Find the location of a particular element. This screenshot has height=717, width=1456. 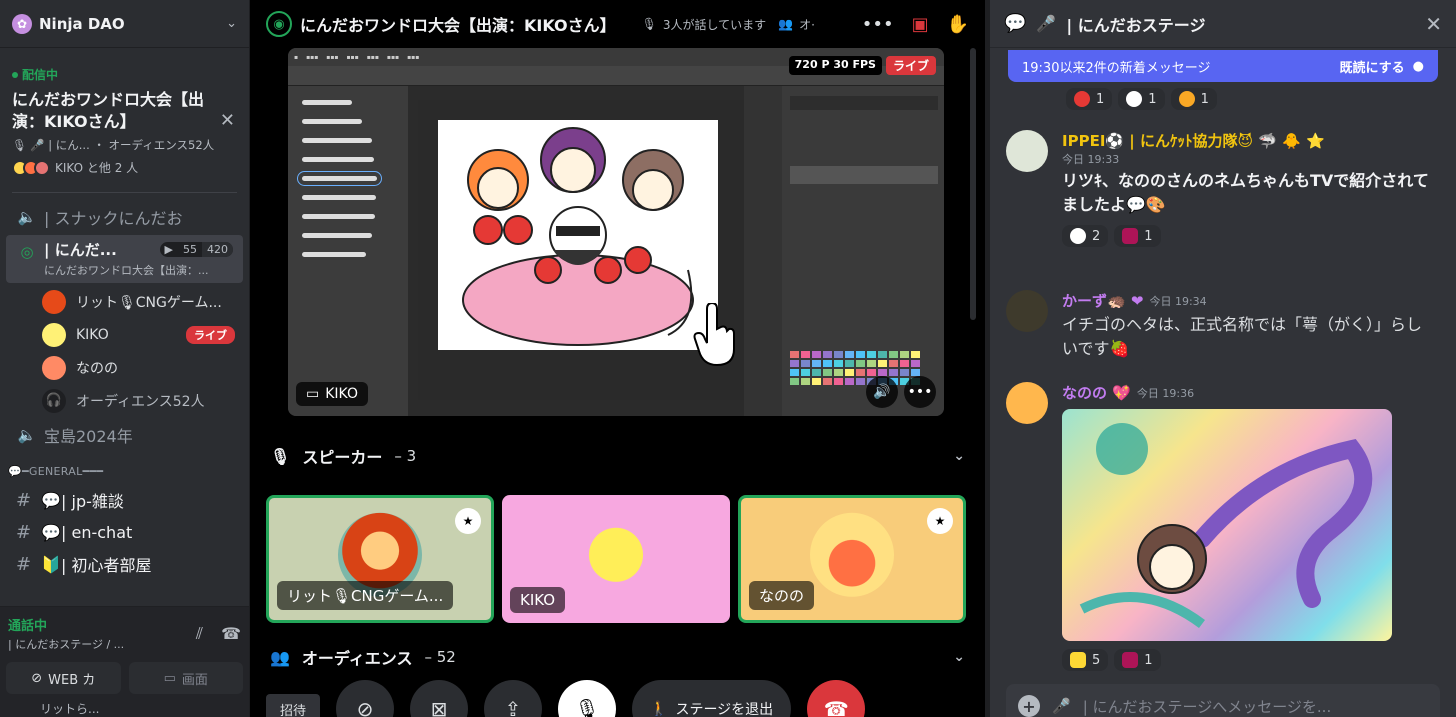

add-attachment-icon: + is located at coordinates (1029, 706).